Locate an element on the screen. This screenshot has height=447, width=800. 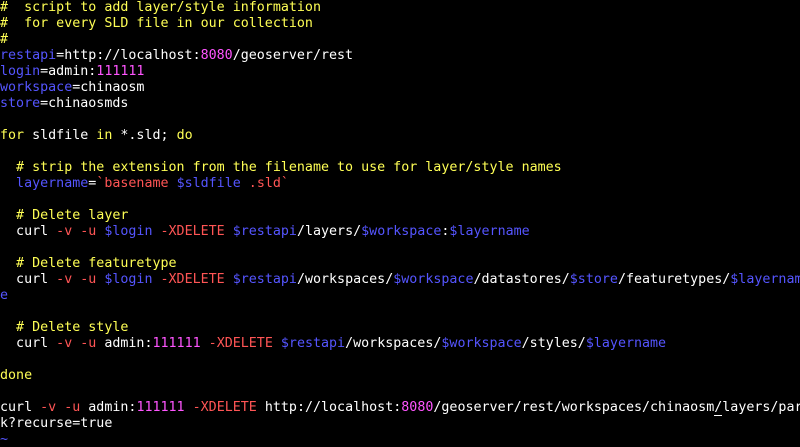
code-line: k?recurse=true is located at coordinates (400, 424).